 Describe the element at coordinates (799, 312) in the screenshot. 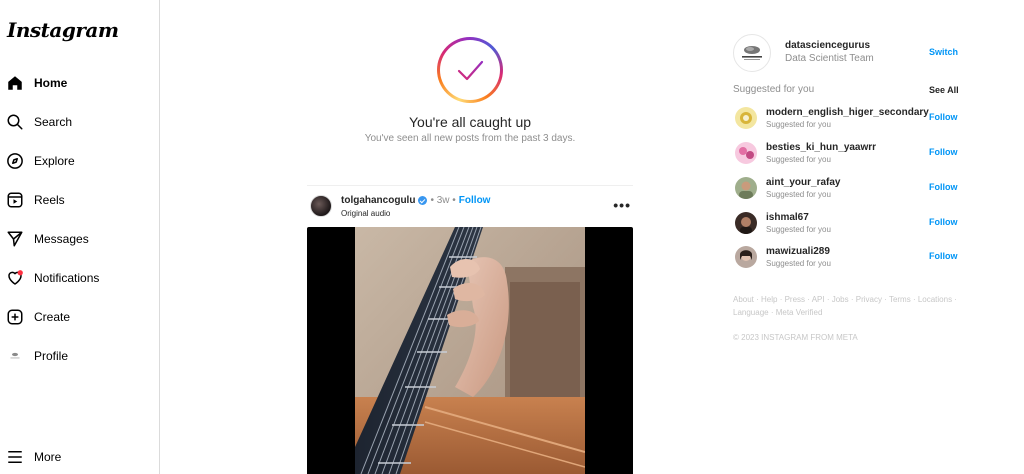

I see `footer-link-meta-verified: Meta Verified` at that location.